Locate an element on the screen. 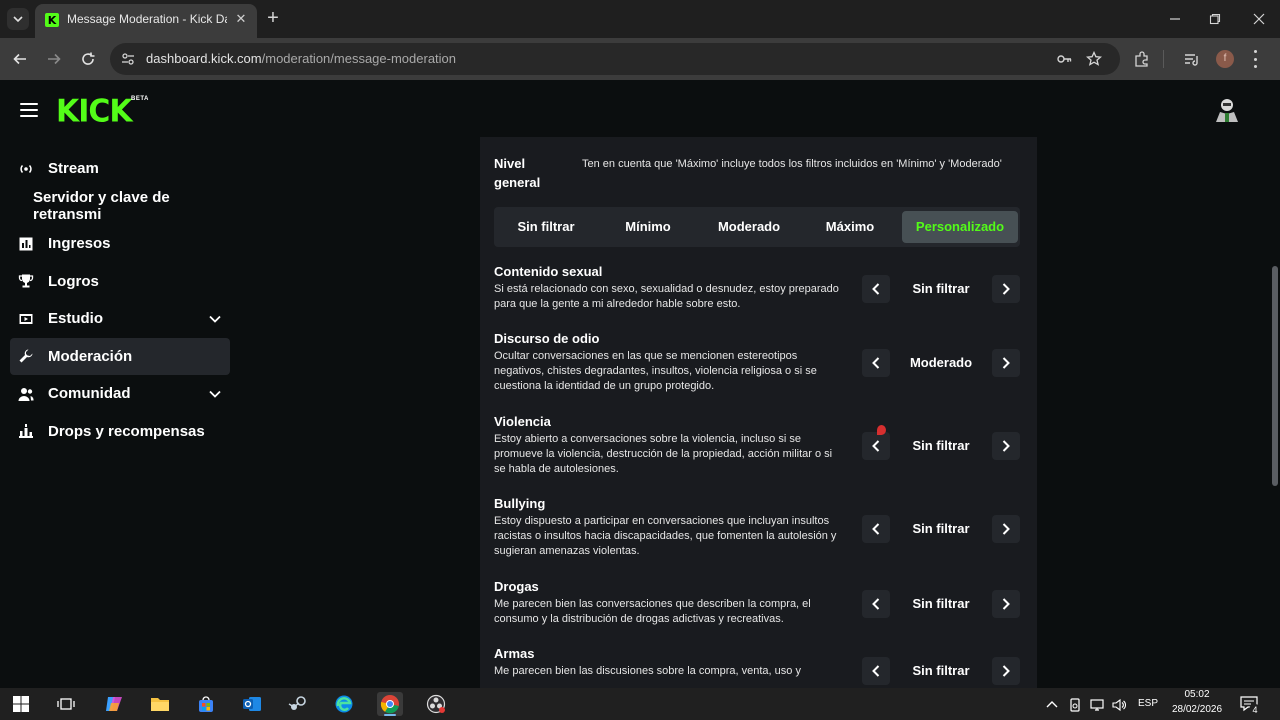 This screenshot has height=720, width=1280. extensions-icon is located at coordinates (1142, 59).